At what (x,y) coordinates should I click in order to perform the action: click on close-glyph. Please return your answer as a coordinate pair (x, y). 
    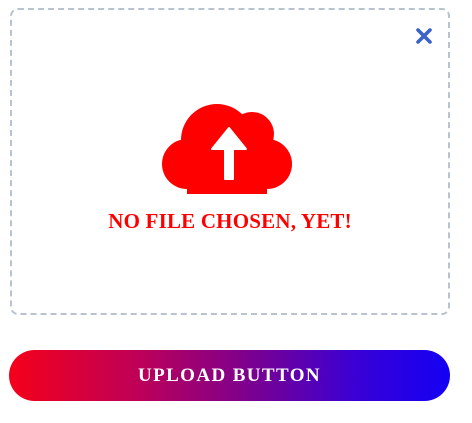
    Looking at the image, I should click on (424, 36).